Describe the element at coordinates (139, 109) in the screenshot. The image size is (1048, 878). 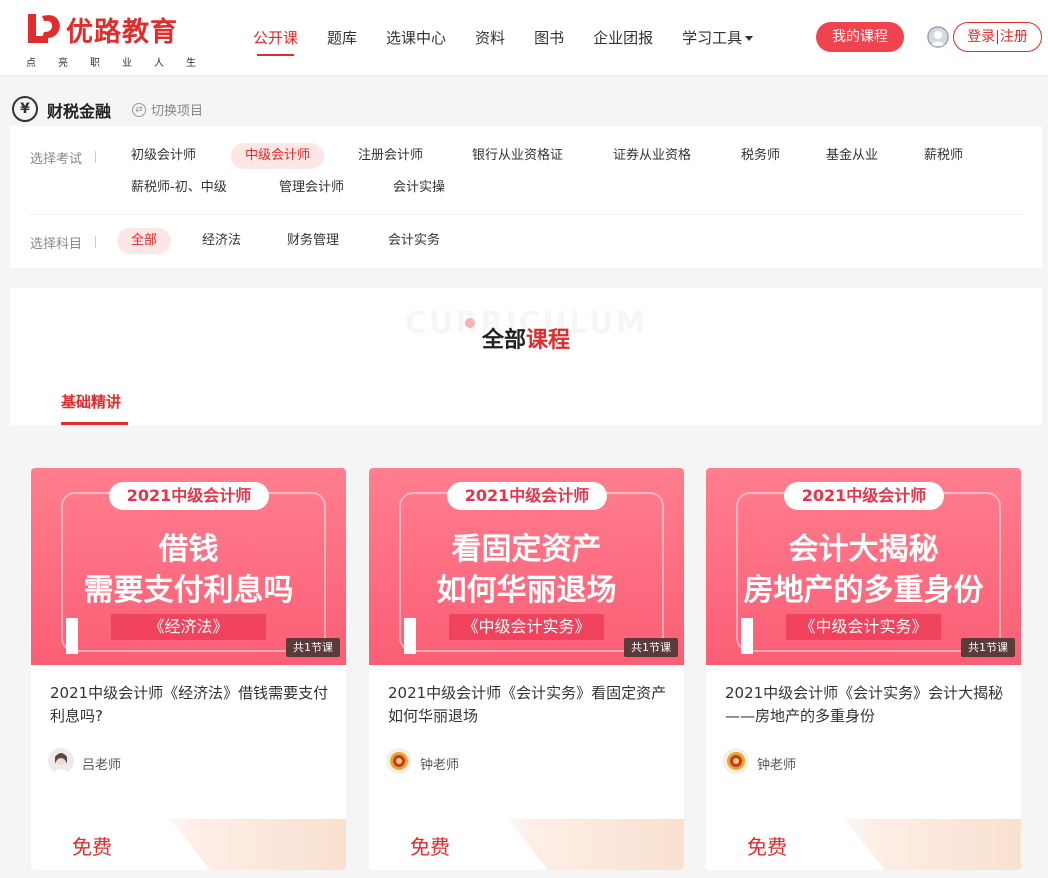
I see `switch-icon: ⇄` at that location.